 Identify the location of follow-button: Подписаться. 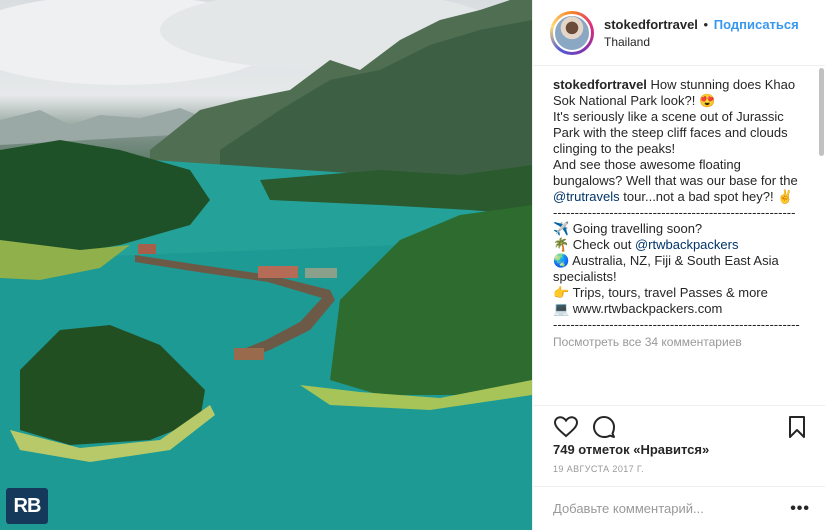
(756, 24).